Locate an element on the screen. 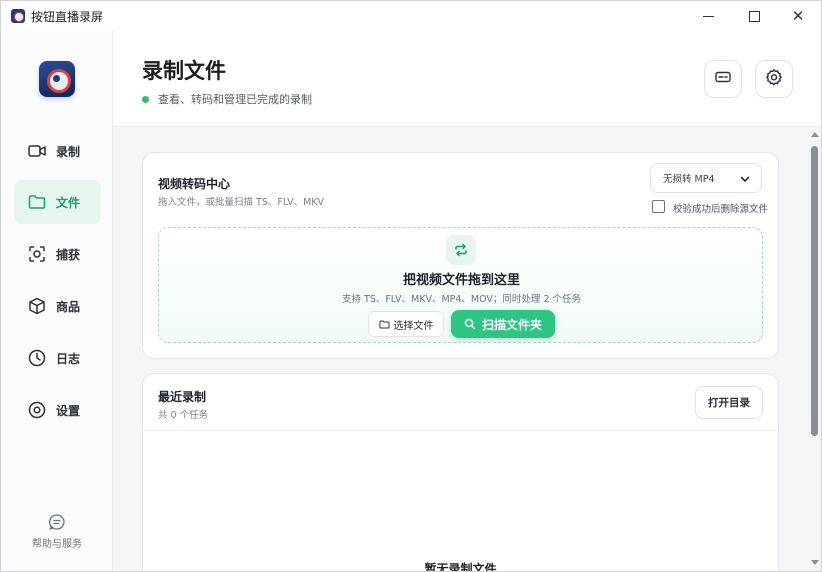 This screenshot has width=822, height=572. sidebar-item-record: 录制 is located at coordinates (57, 151).